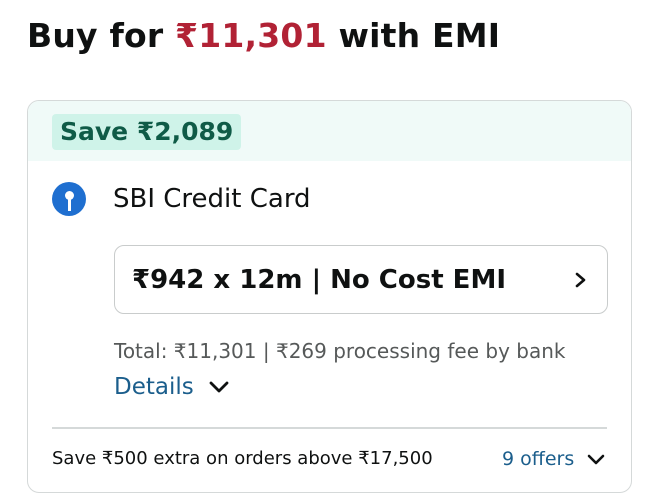  What do you see at coordinates (212, 199) in the screenshot?
I see `bank-name: SBI Credit Card` at bounding box center [212, 199].